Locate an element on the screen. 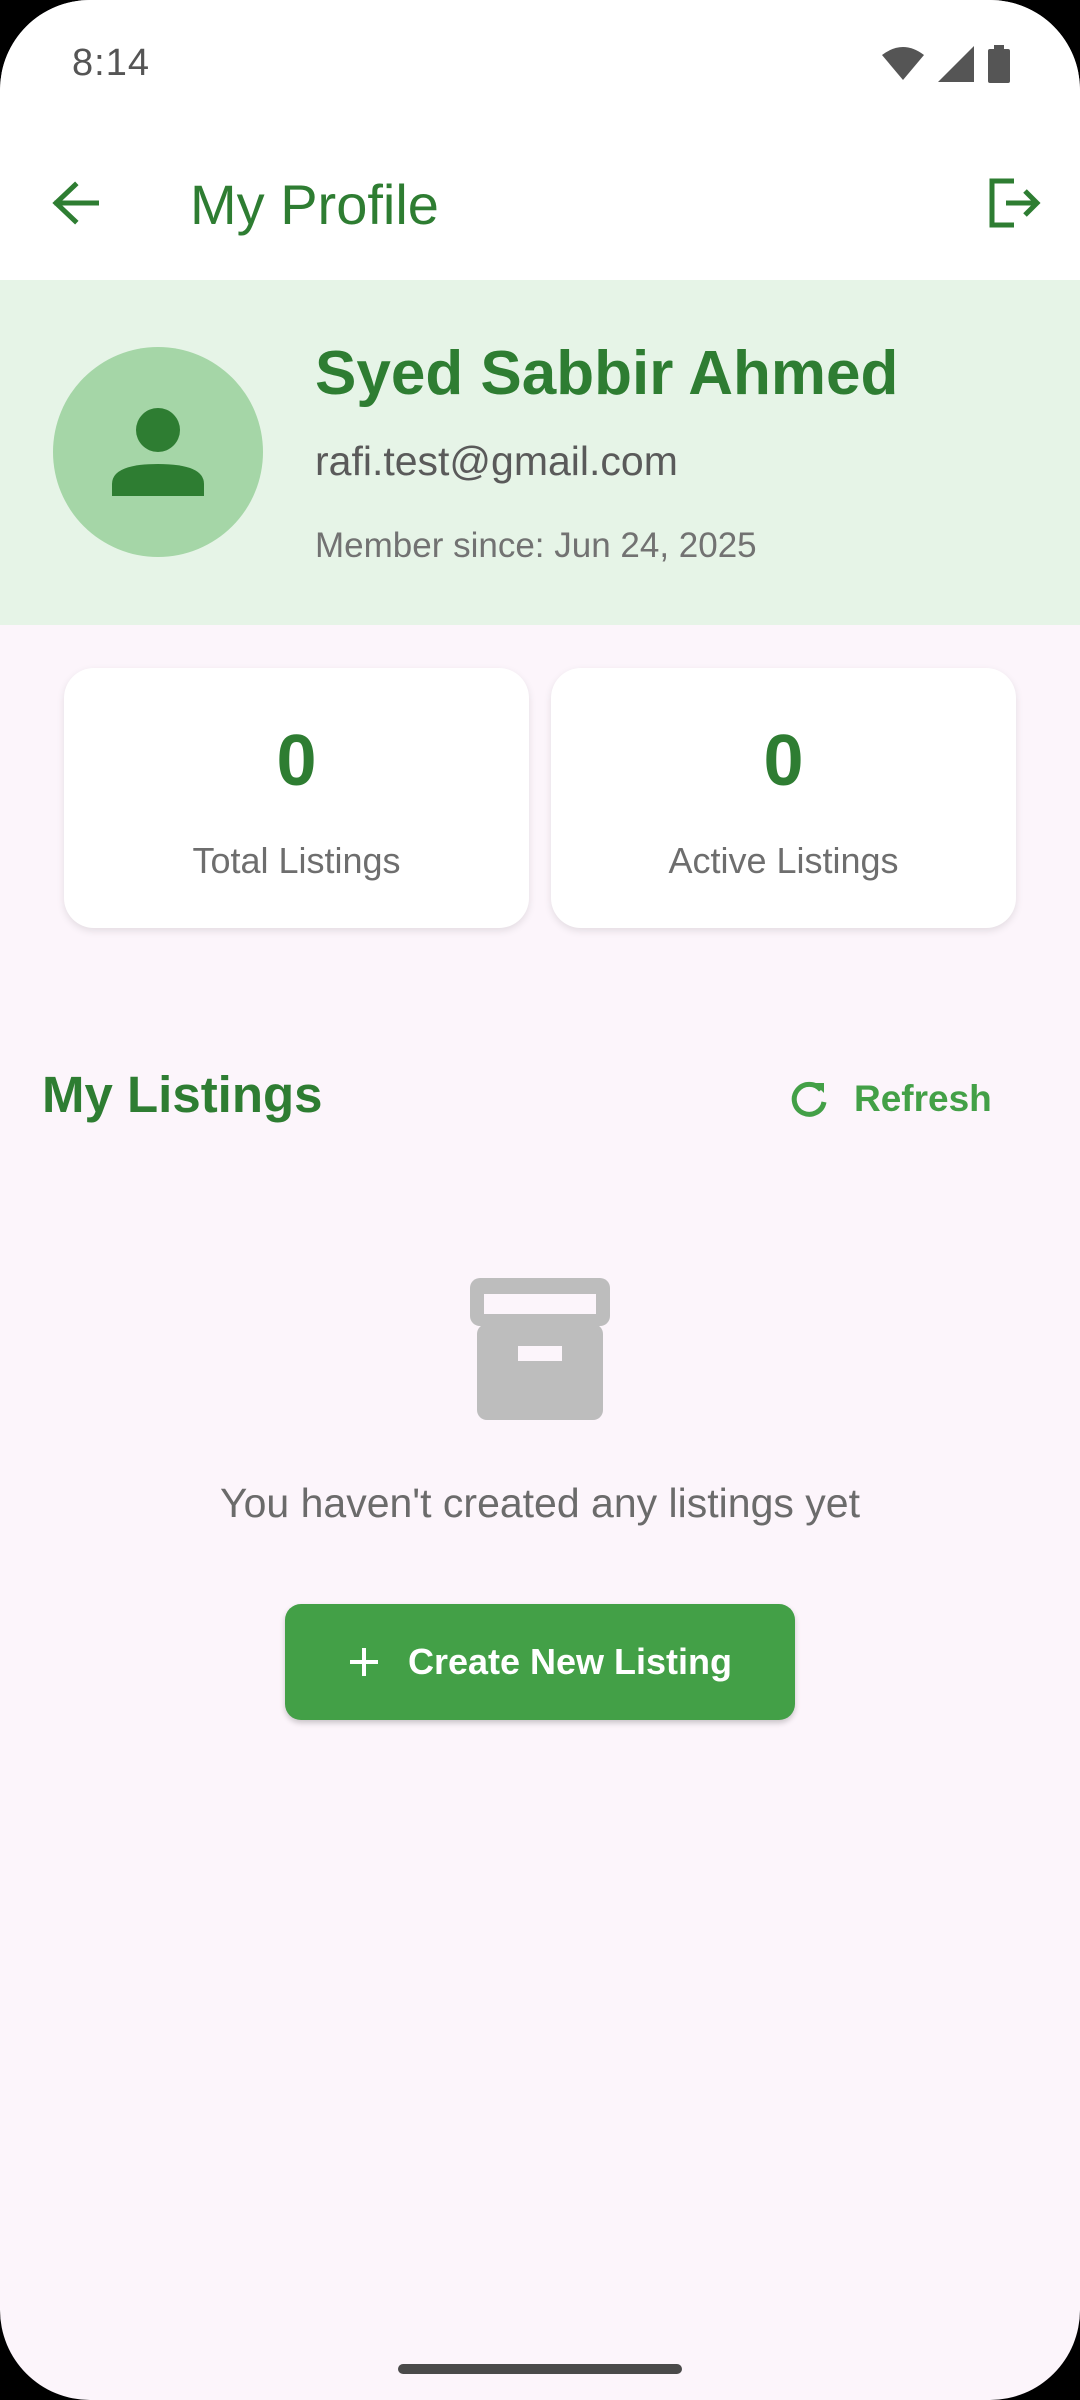 The width and height of the screenshot is (1080, 2400). app-bar: My Profile is located at coordinates (540, 205).